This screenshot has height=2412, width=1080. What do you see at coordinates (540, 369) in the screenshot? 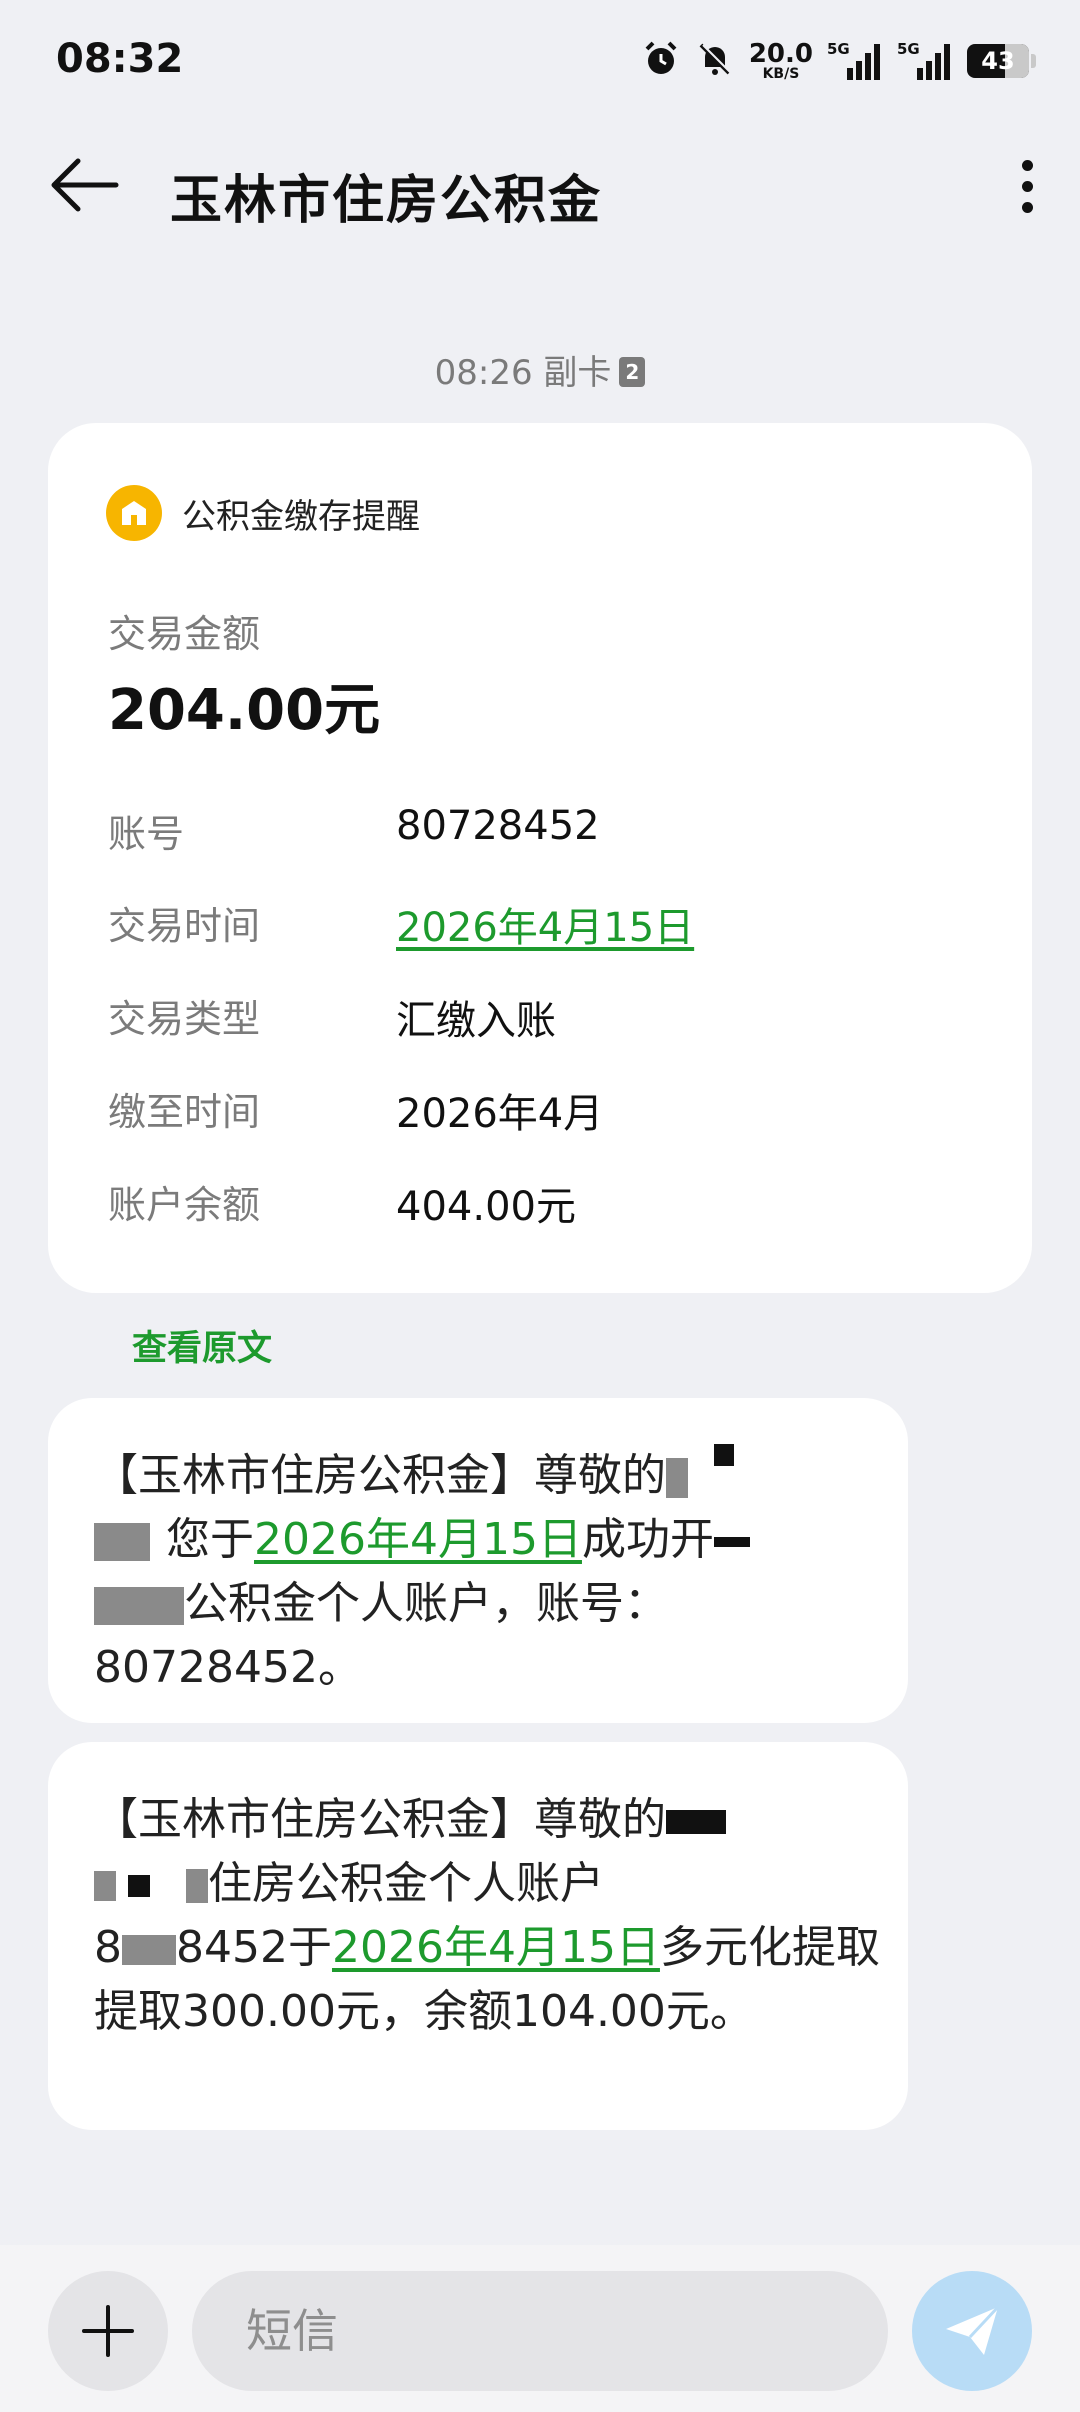
I see `message-timestamp: 08:26 副卡 2` at bounding box center [540, 369].